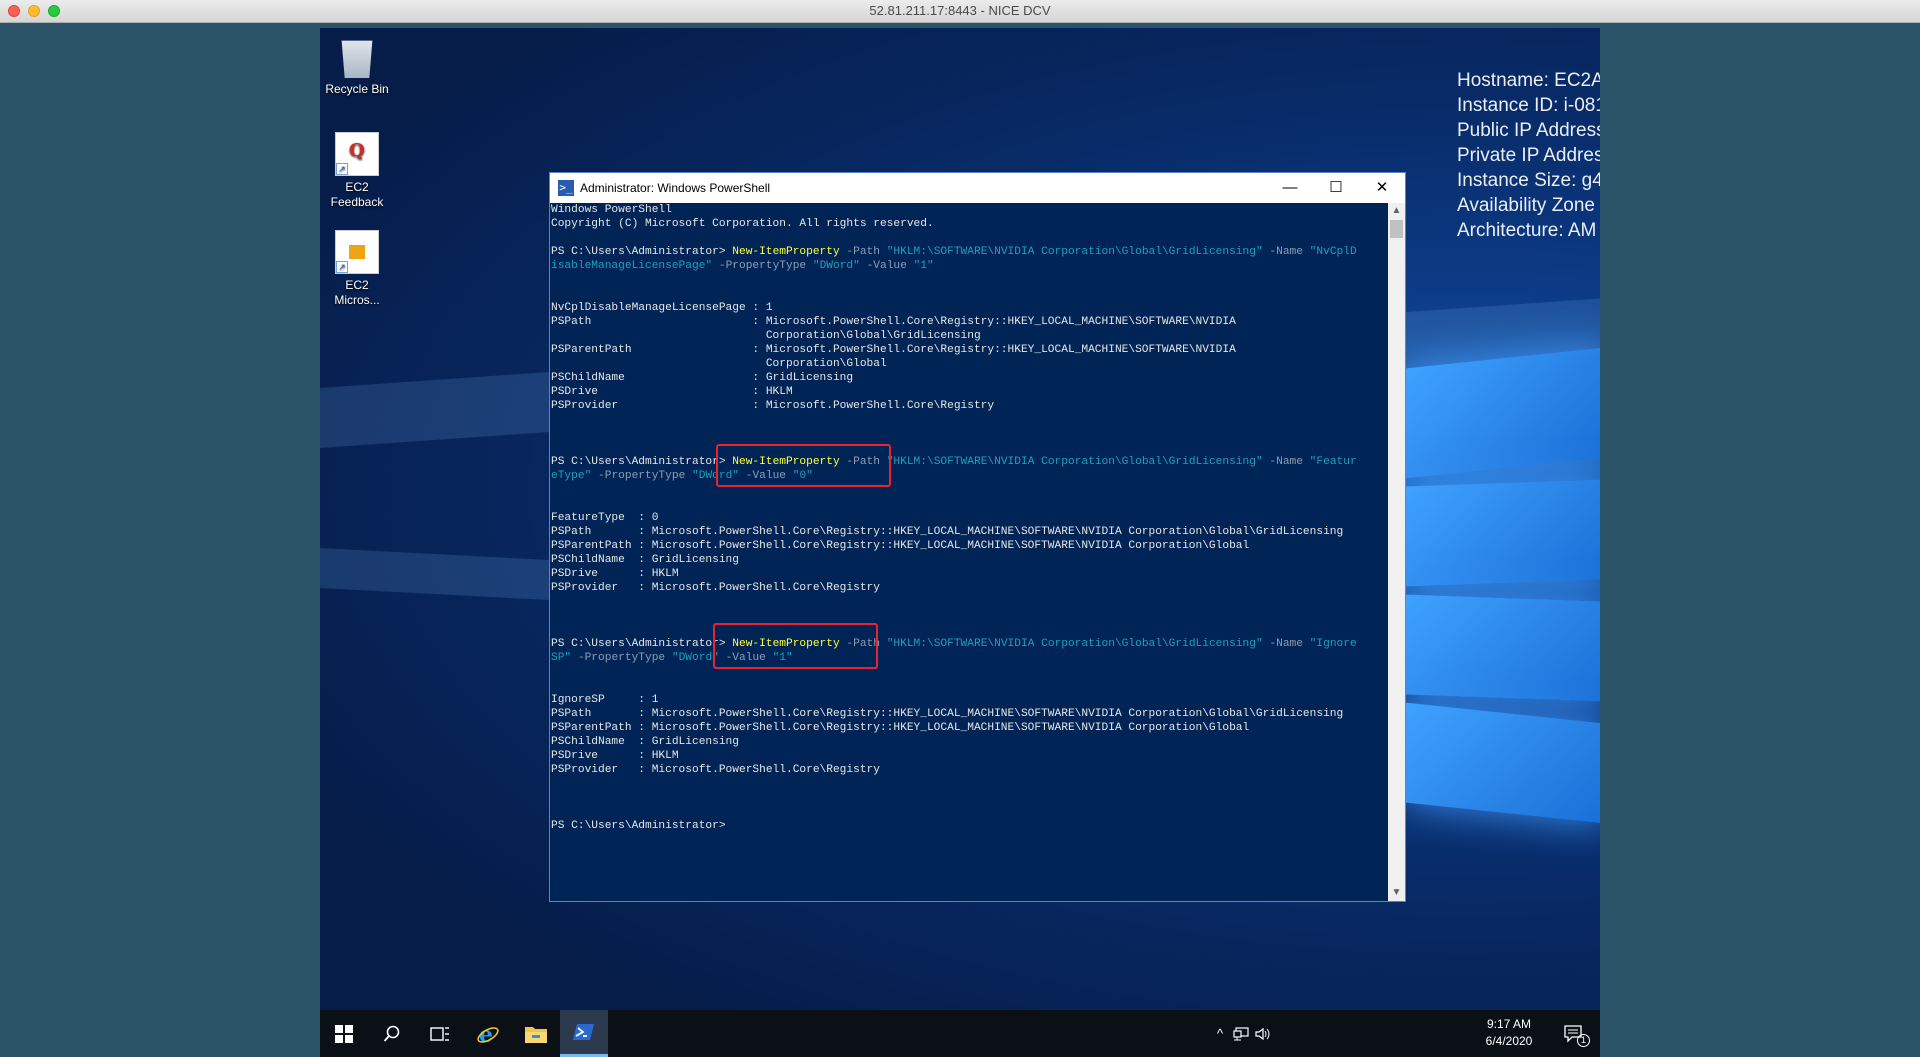 Image resolution: width=1920 pixels, height=1057 pixels. Describe the element at coordinates (970, 476) in the screenshot. I see `console-line: eType" -PropertyType "DWord" -Value "0"` at that location.